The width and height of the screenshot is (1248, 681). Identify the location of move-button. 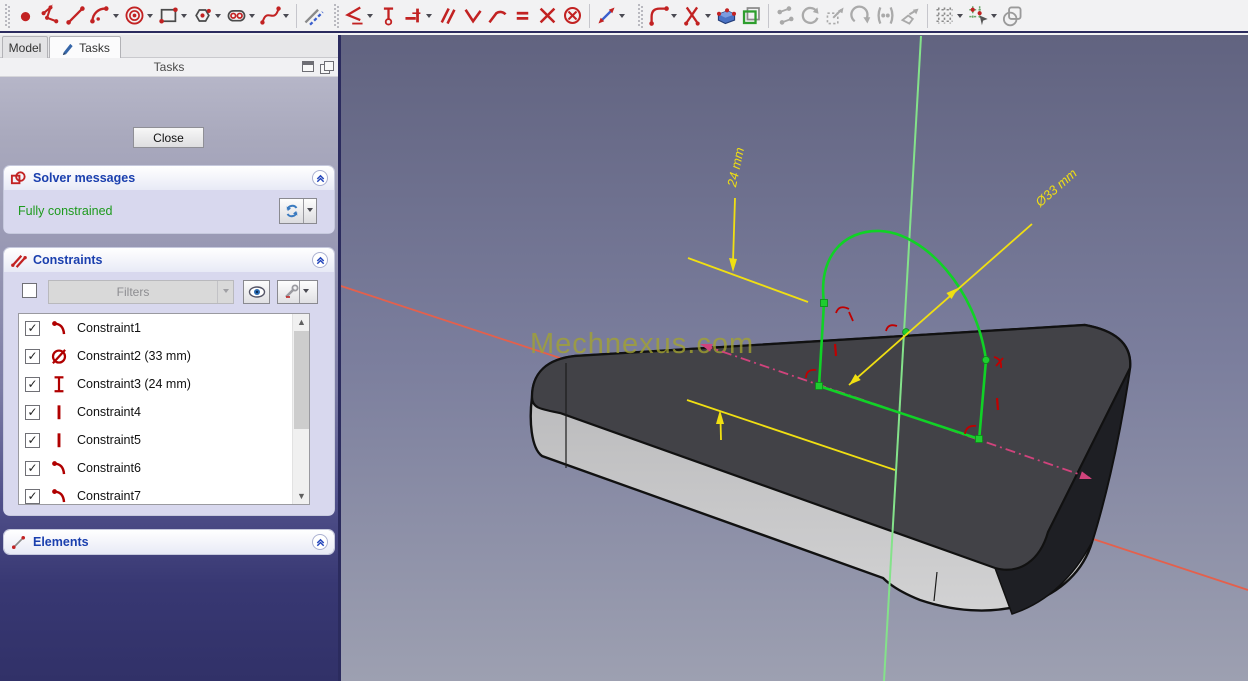
(910, 16).